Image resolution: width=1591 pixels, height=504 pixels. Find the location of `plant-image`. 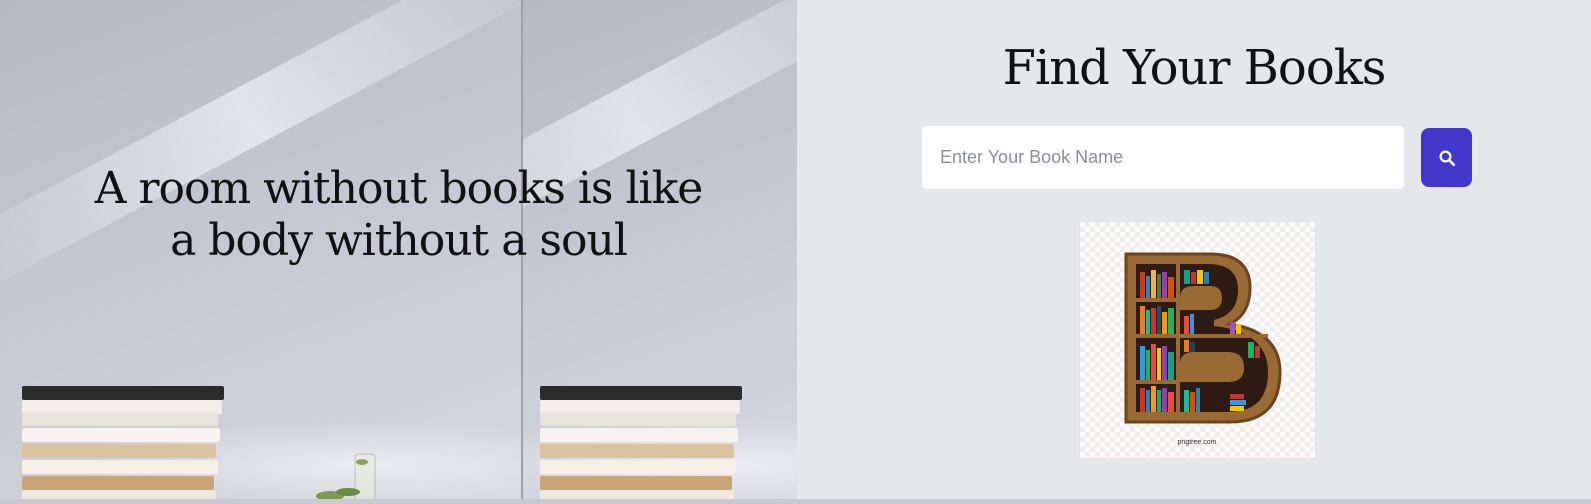

plant-image is located at coordinates (350, 478).